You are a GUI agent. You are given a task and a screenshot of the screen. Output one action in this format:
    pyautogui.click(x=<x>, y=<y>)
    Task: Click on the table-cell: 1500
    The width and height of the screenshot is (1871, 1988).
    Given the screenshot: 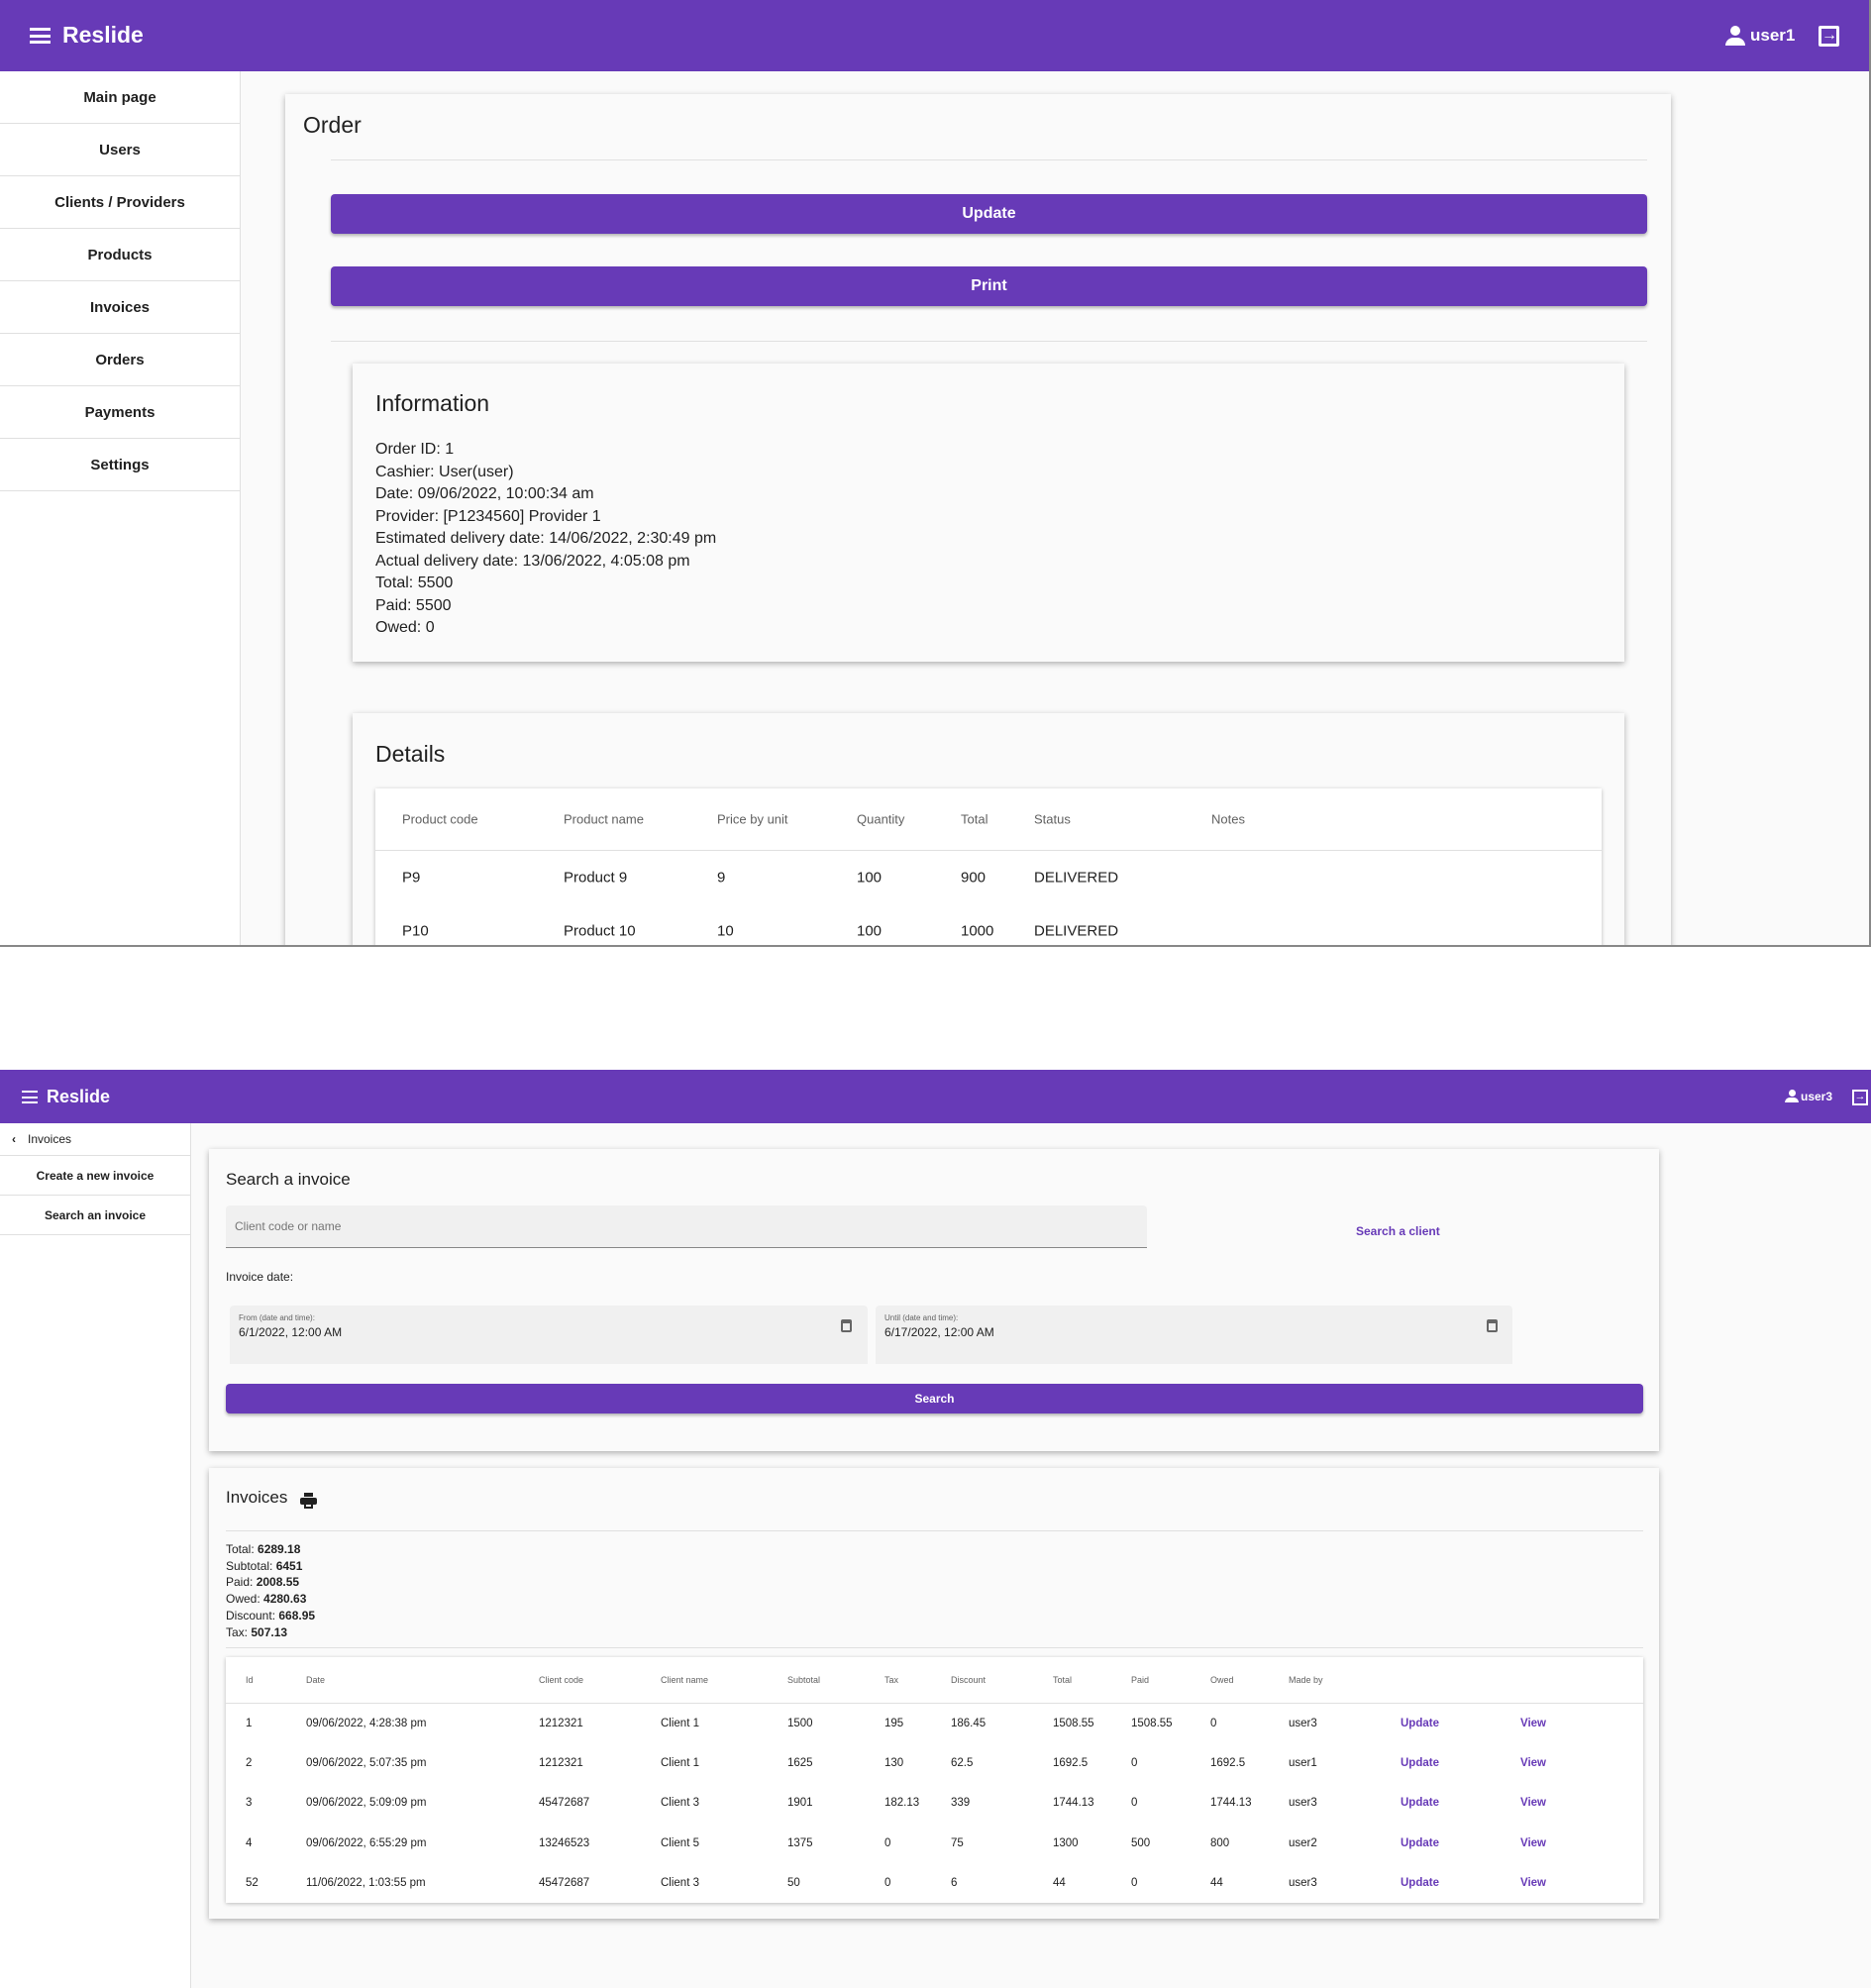 What is the action you would take?
    pyautogui.click(x=800, y=1723)
    